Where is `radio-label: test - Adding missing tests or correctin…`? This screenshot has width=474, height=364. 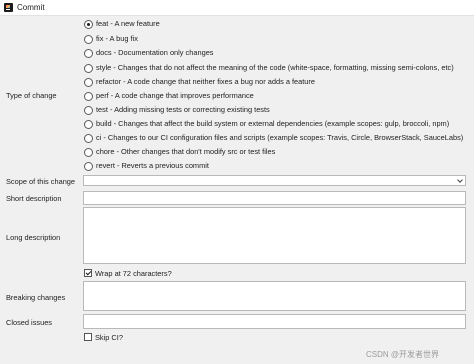
radio-label: test - Adding missing tests or correctin… is located at coordinates (183, 109).